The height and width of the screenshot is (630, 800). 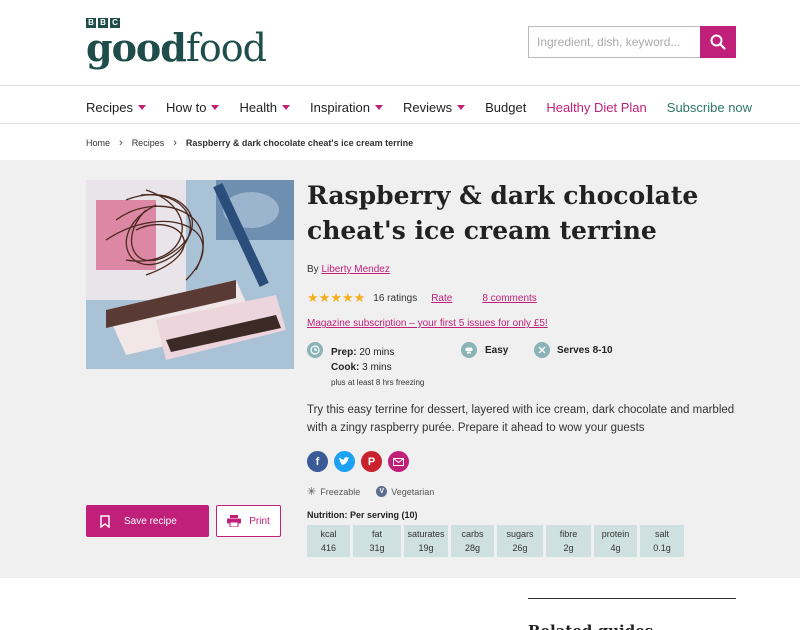 I want to click on nav-how-to: How to, so click(x=193, y=107).